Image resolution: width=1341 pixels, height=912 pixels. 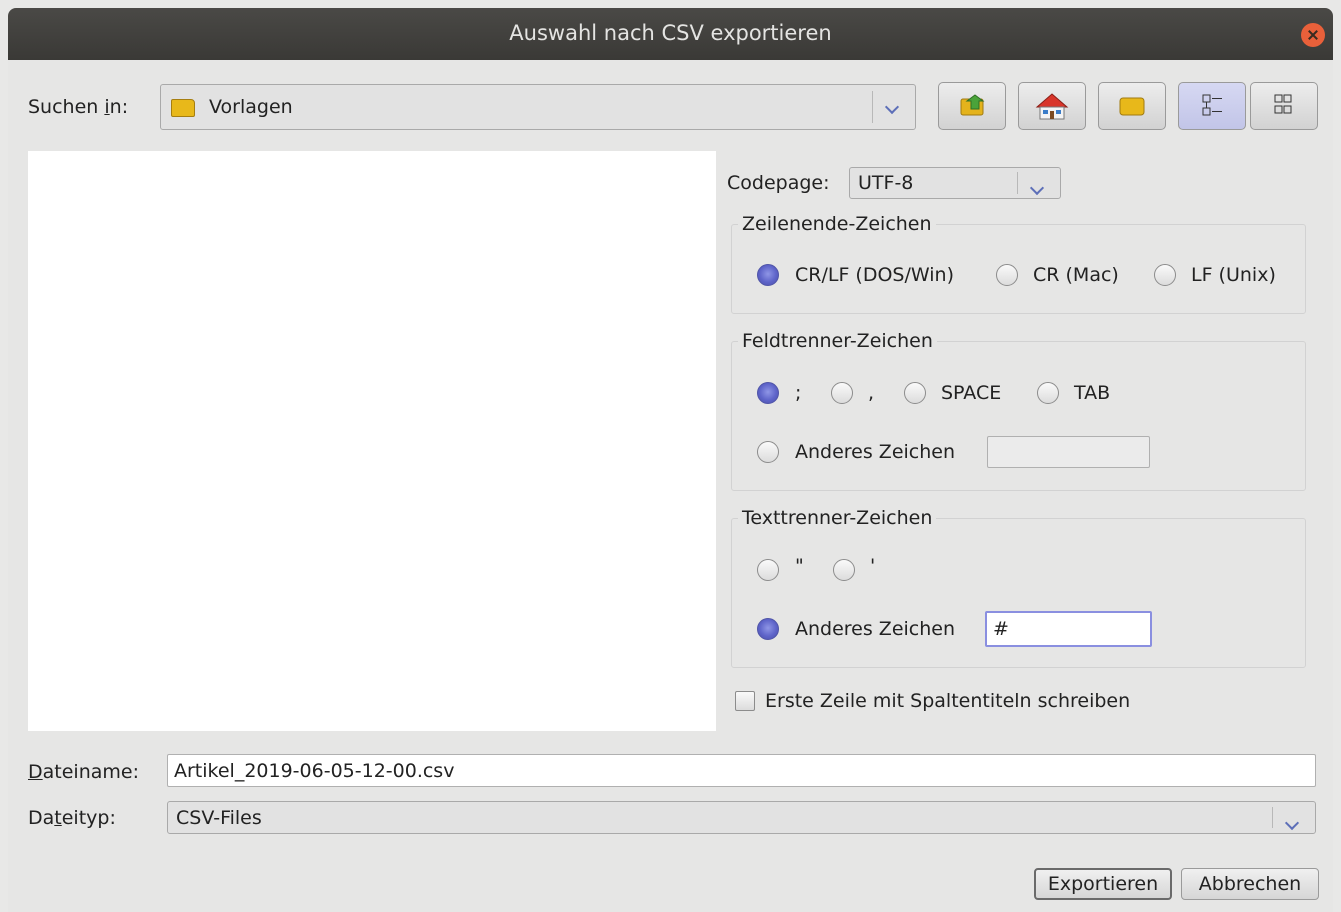 I want to click on home-button, so click(x=1052, y=106).